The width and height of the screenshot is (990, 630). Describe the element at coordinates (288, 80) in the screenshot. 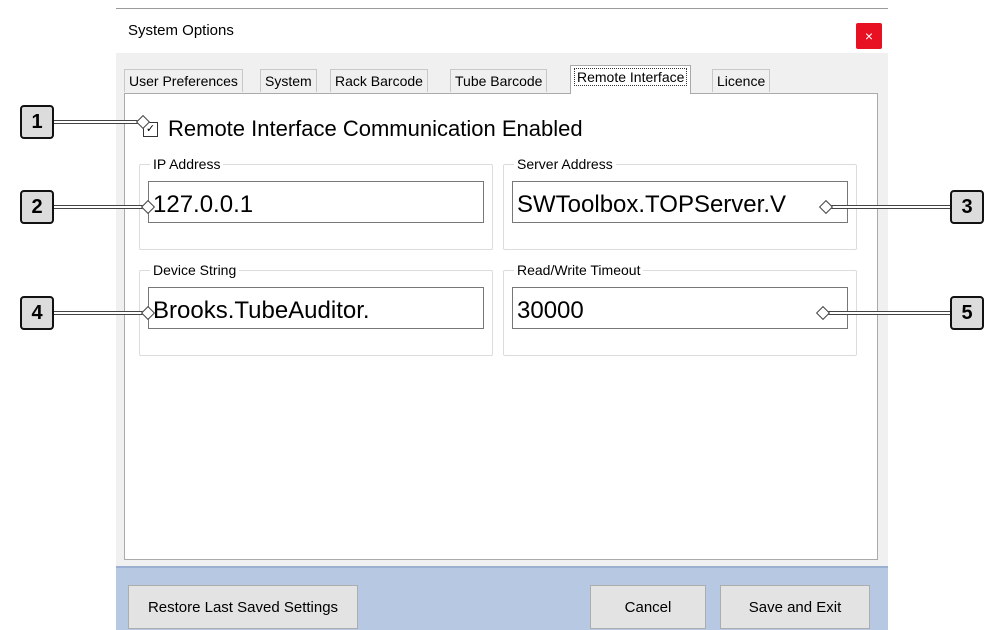

I see `tab-system: System` at that location.